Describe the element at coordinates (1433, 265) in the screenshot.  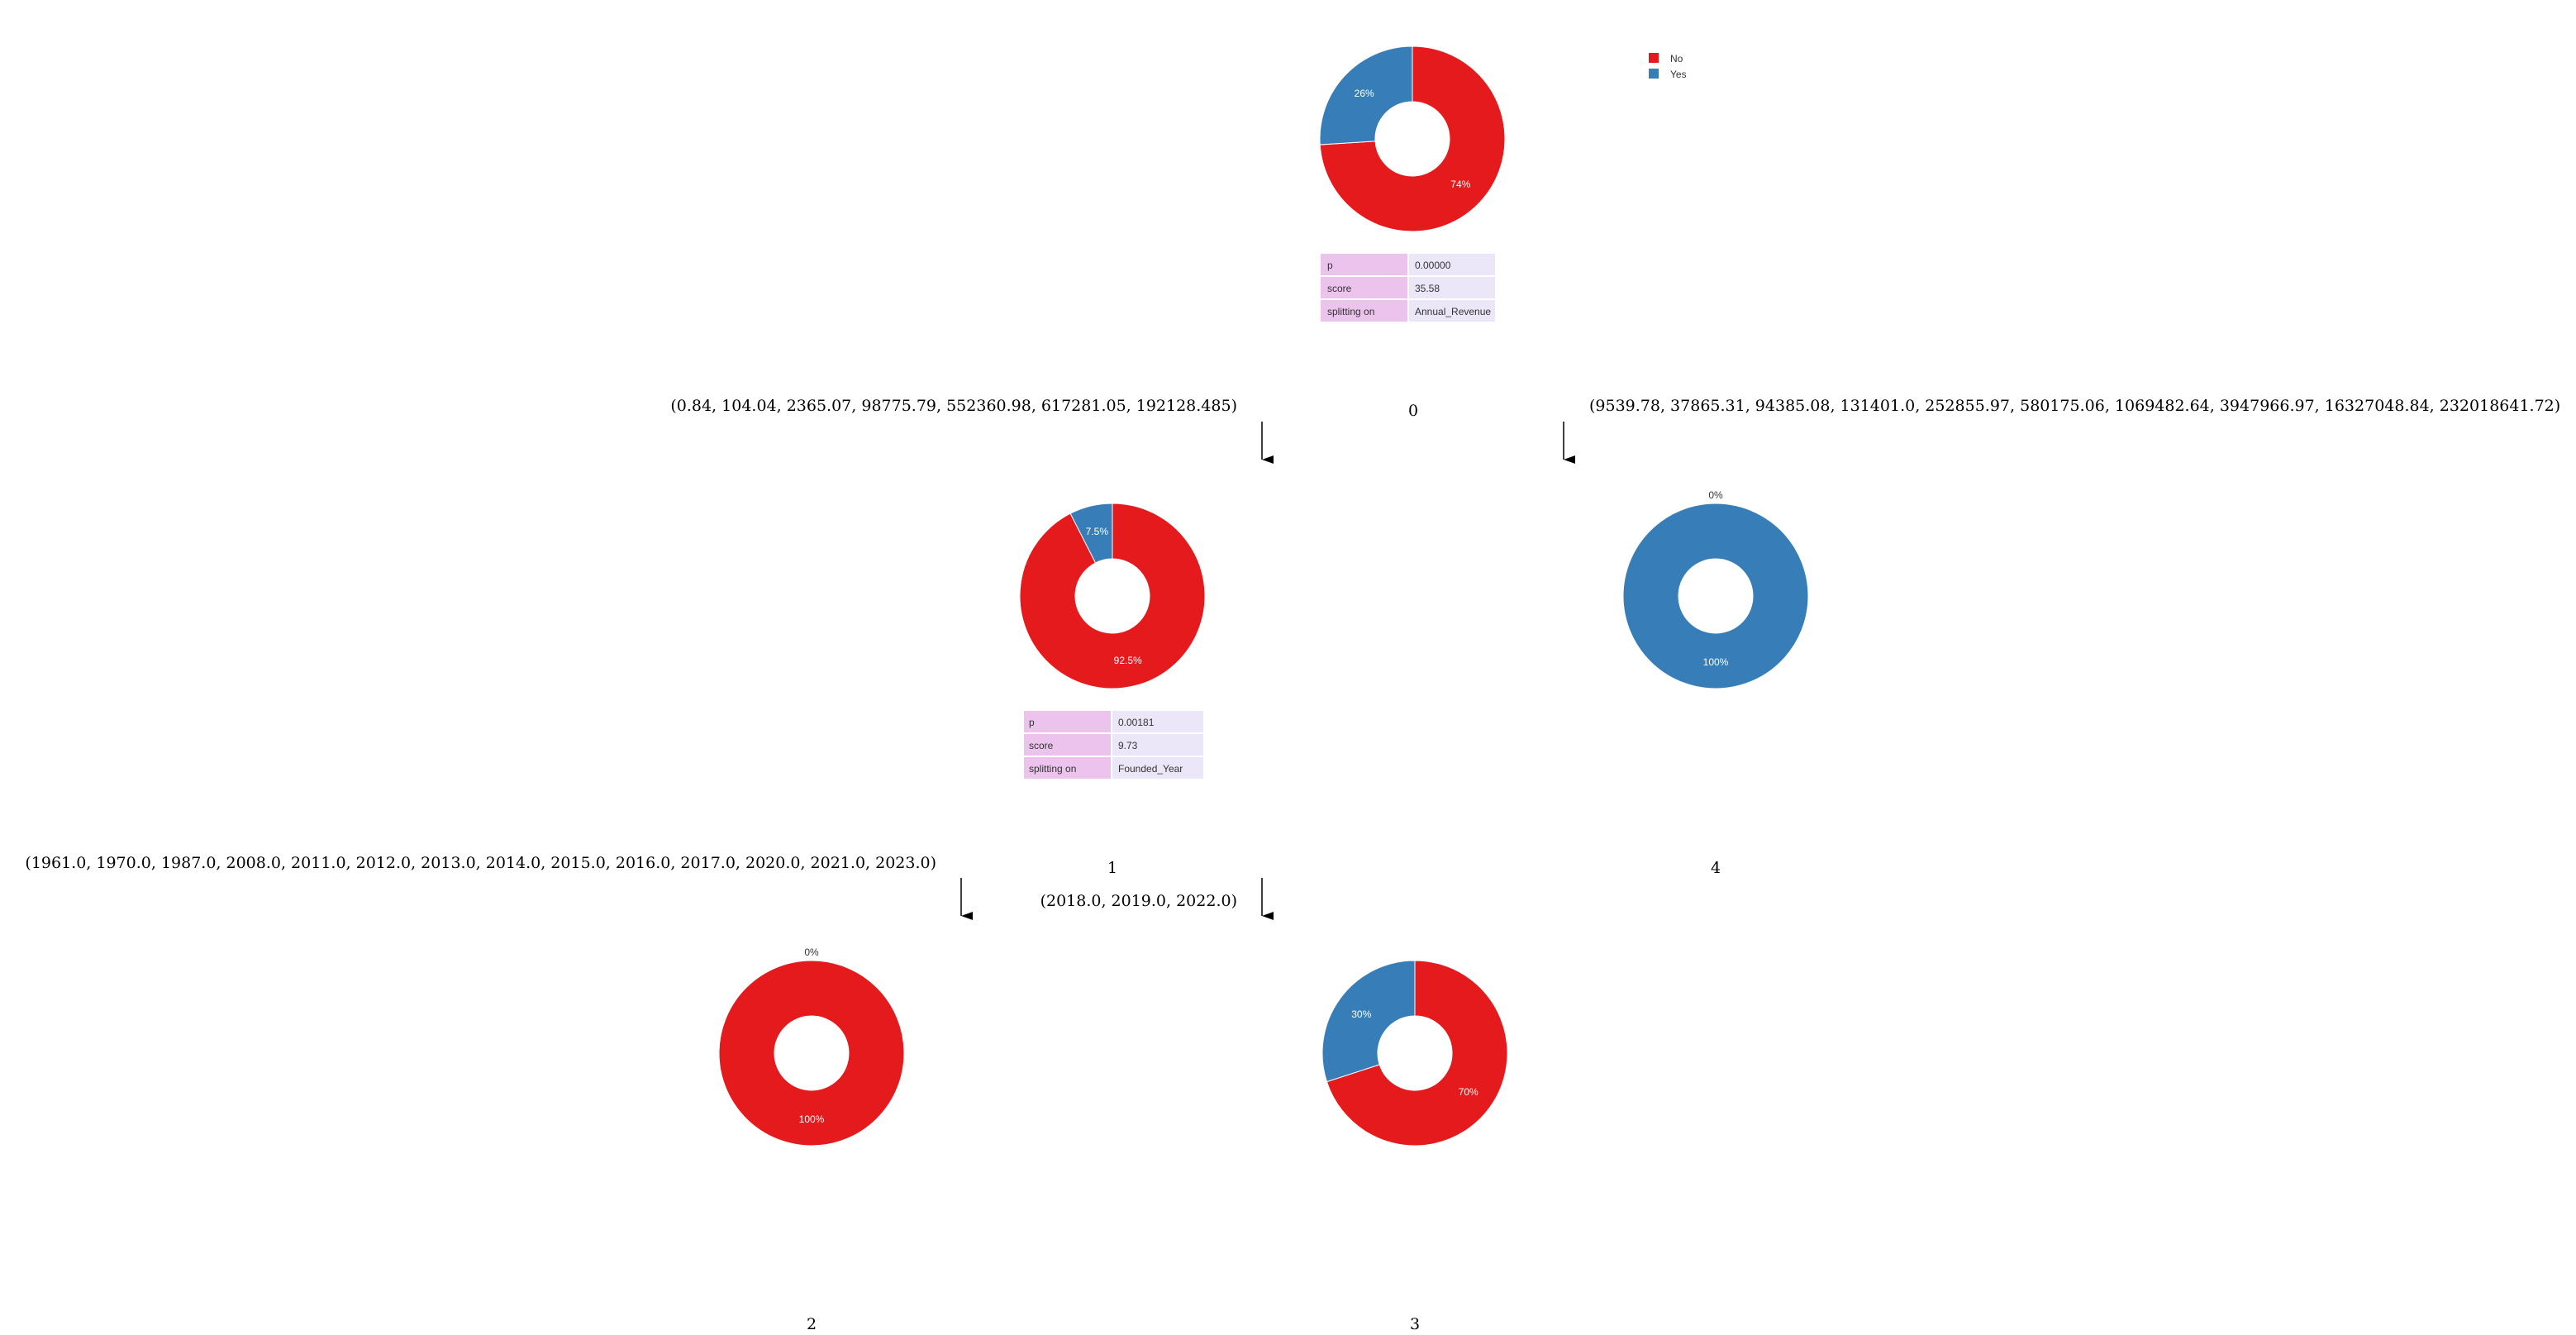
I see `stats-value: 0.00000` at that location.